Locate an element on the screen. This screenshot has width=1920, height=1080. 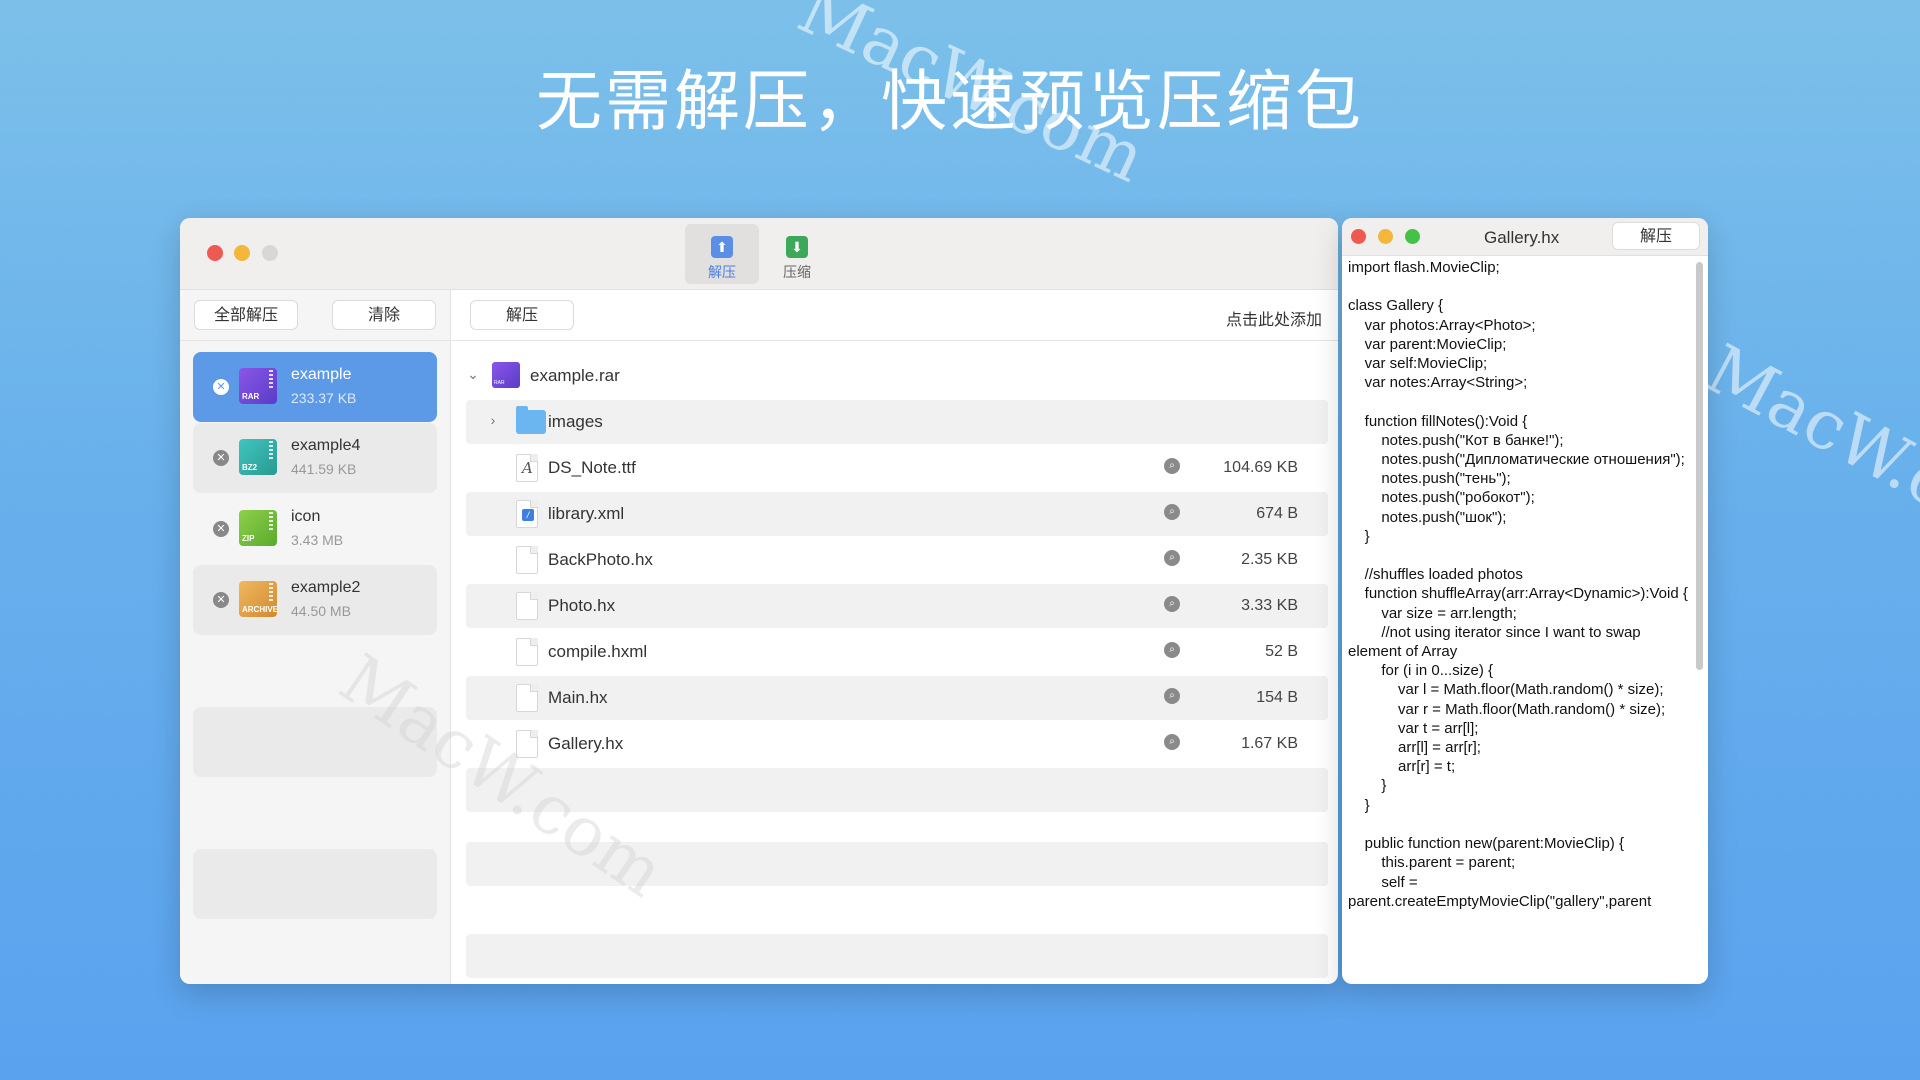
clear-button: 清除 is located at coordinates (384, 315).